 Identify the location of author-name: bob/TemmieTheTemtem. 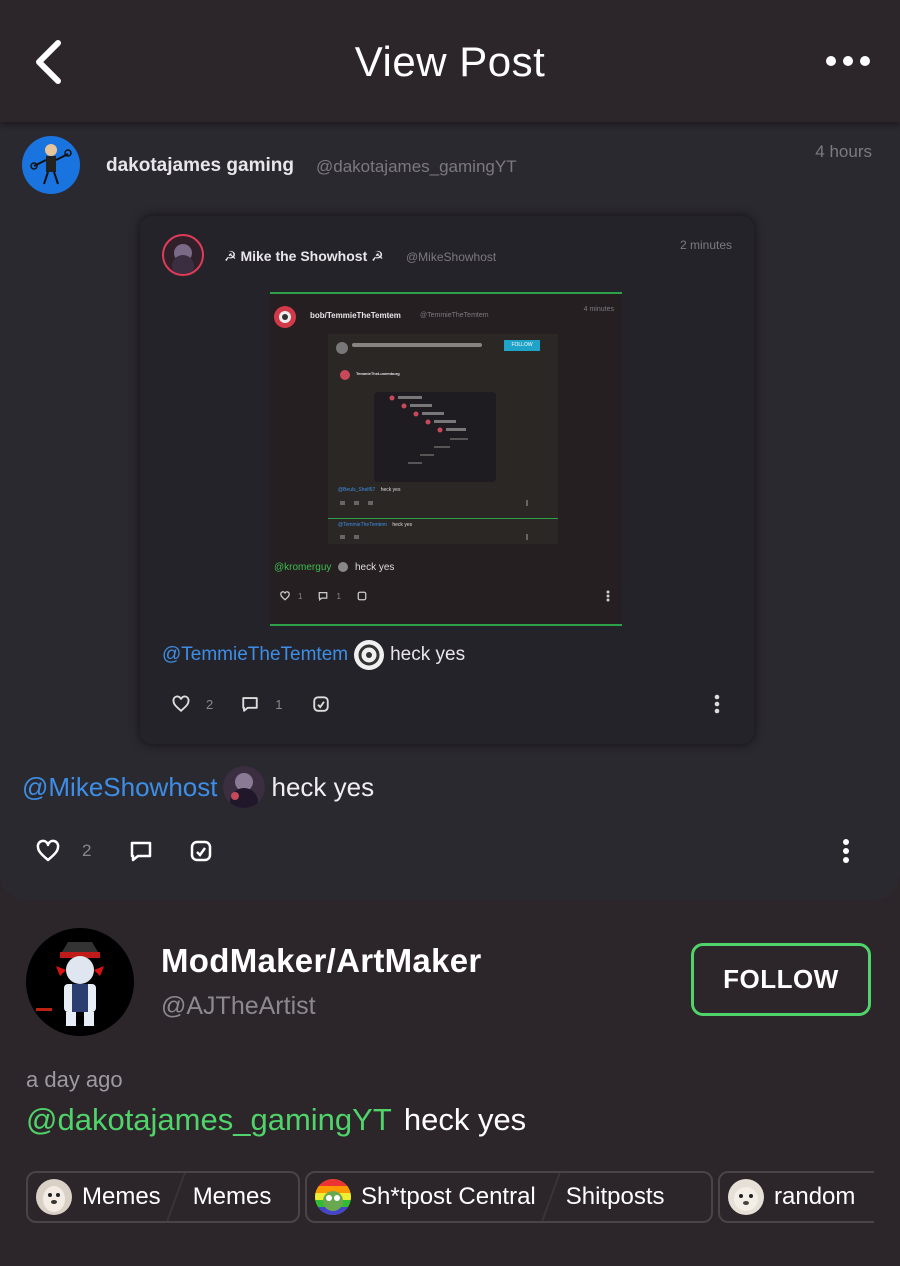
(355, 315).